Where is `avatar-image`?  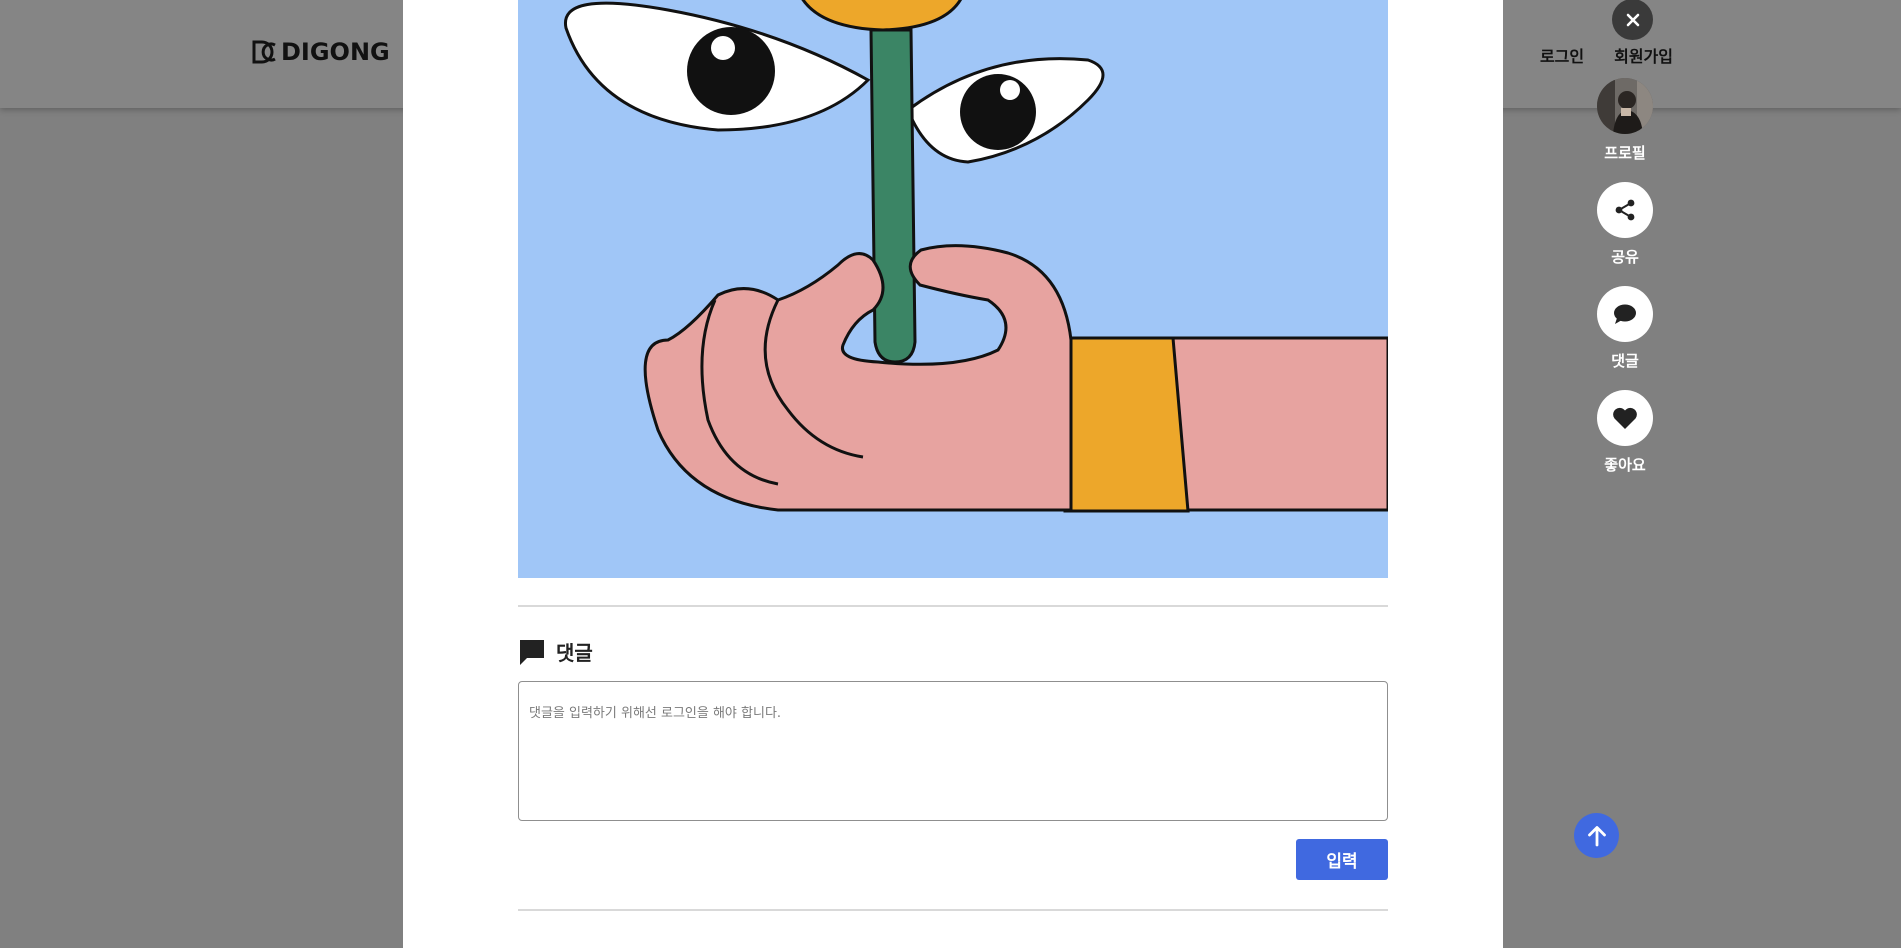
avatar-image is located at coordinates (1625, 106).